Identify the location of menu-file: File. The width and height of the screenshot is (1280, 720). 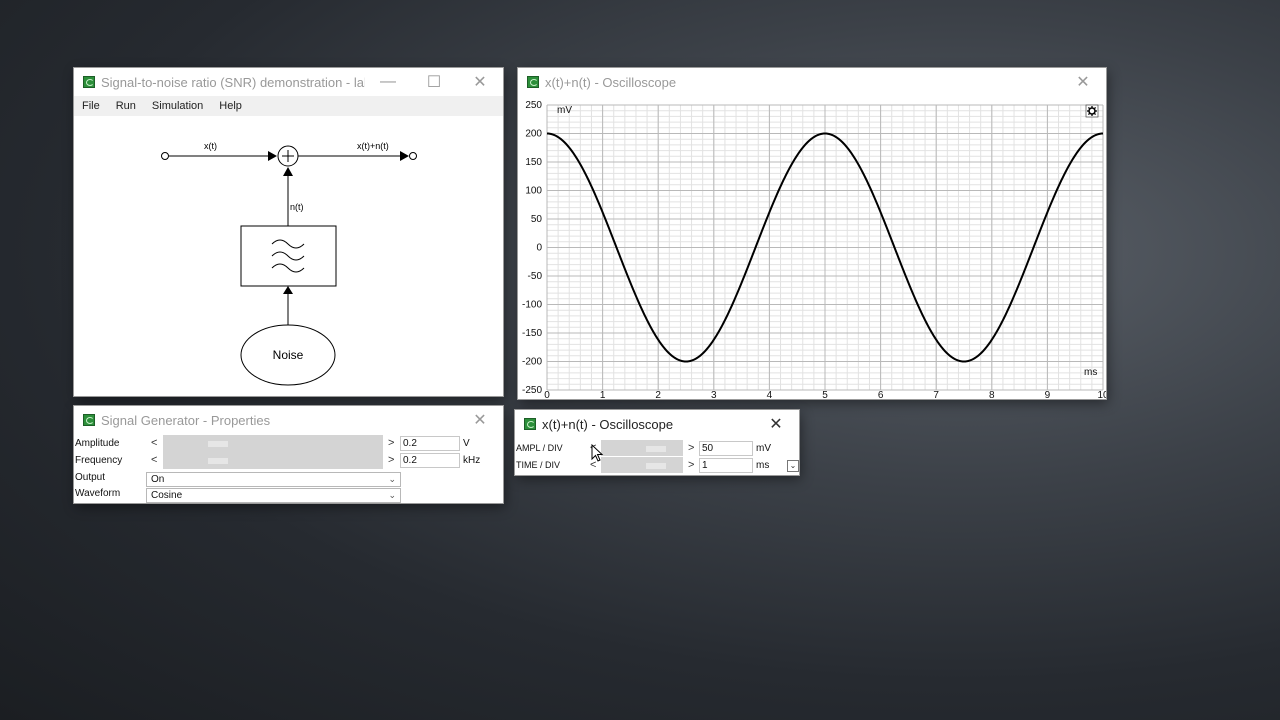
(91, 106).